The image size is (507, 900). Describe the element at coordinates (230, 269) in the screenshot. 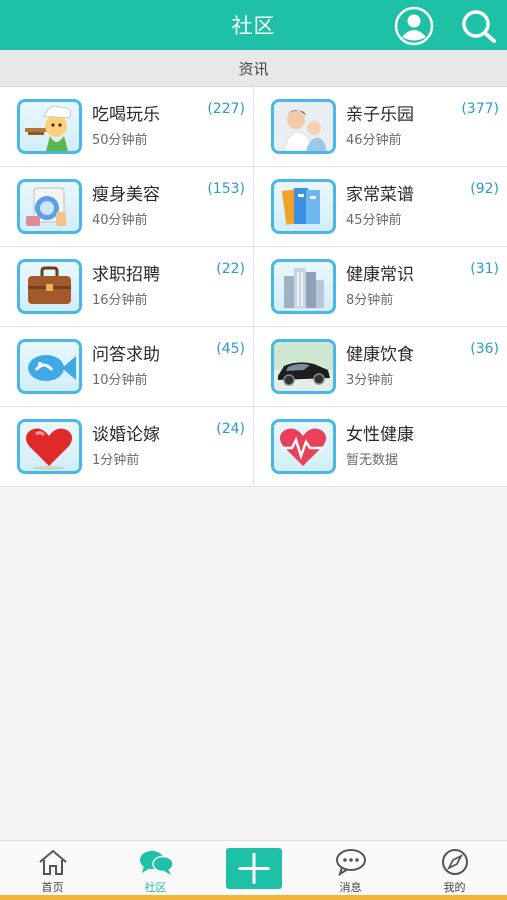

I see `post-count: (22)` at that location.